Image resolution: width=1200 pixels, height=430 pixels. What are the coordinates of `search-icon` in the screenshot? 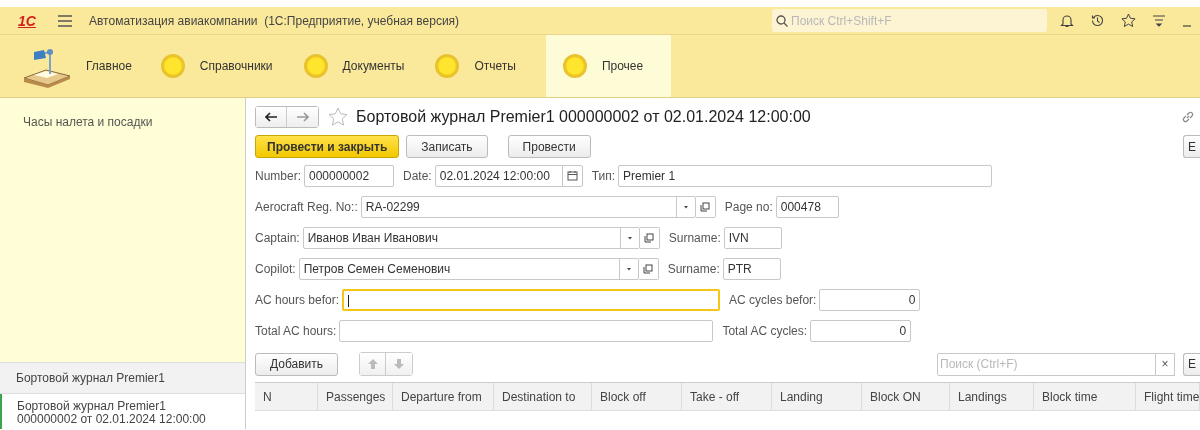 It's located at (782, 21).